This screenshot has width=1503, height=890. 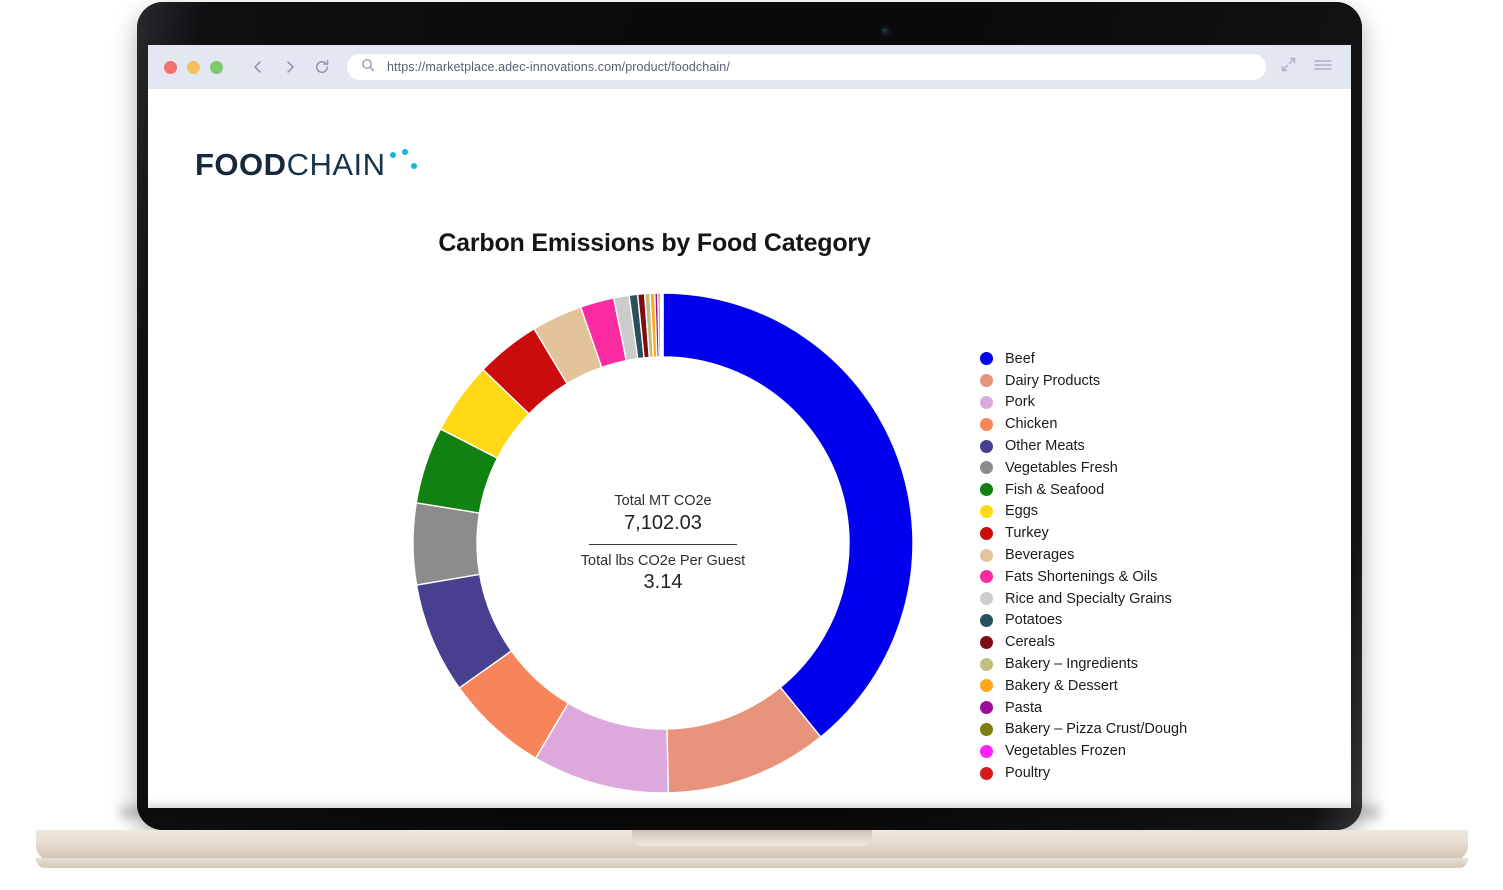 I want to click on legend-label: Beef, so click(x=1020, y=358).